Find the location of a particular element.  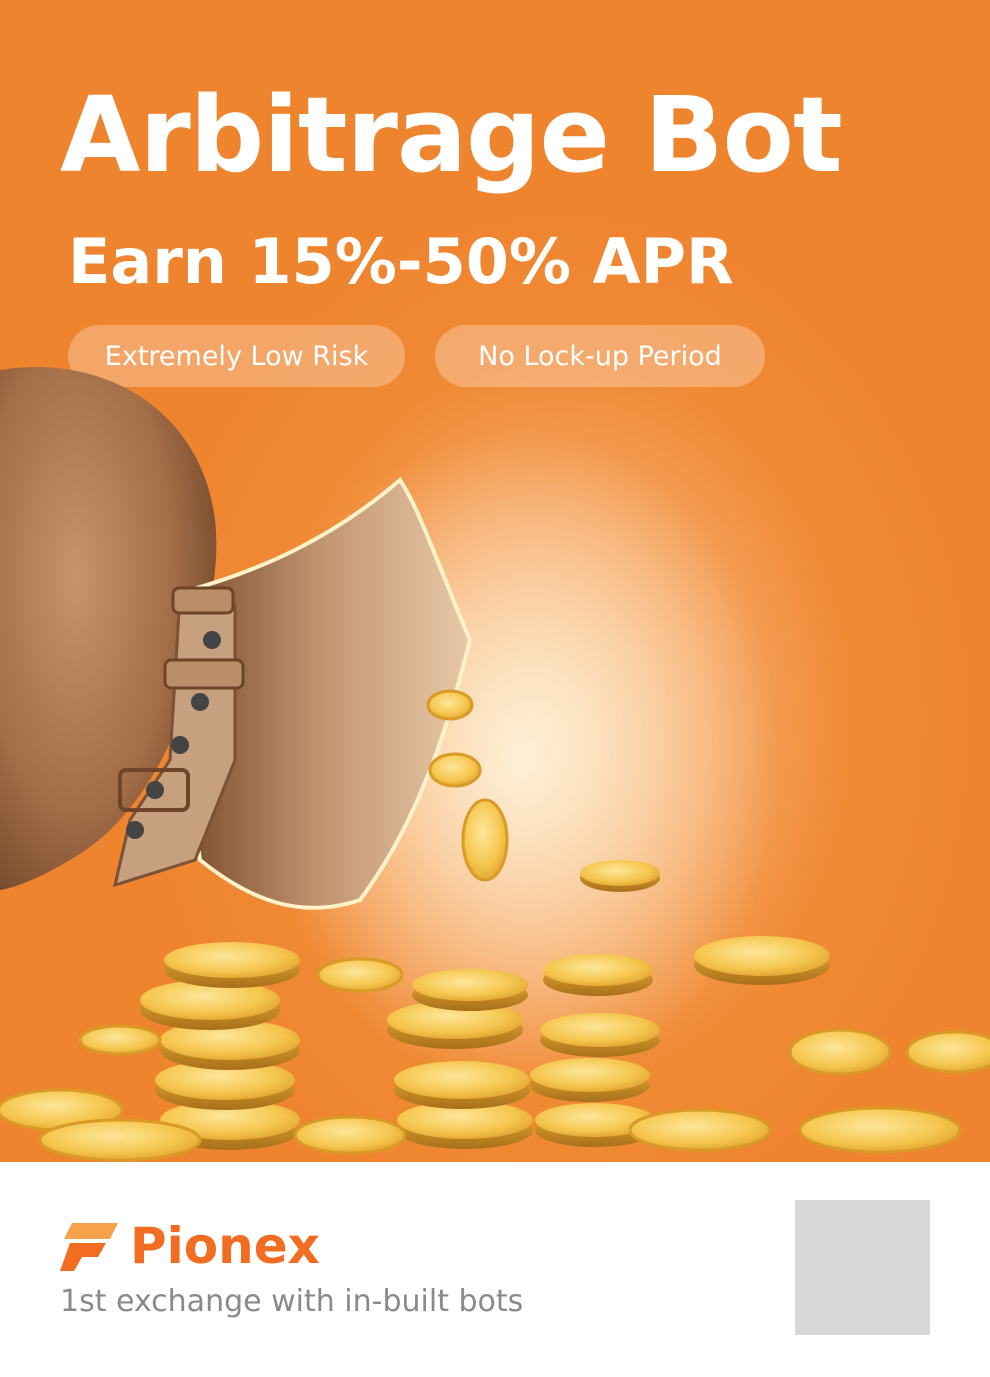

qr-code-placeholder is located at coordinates (862, 1267).